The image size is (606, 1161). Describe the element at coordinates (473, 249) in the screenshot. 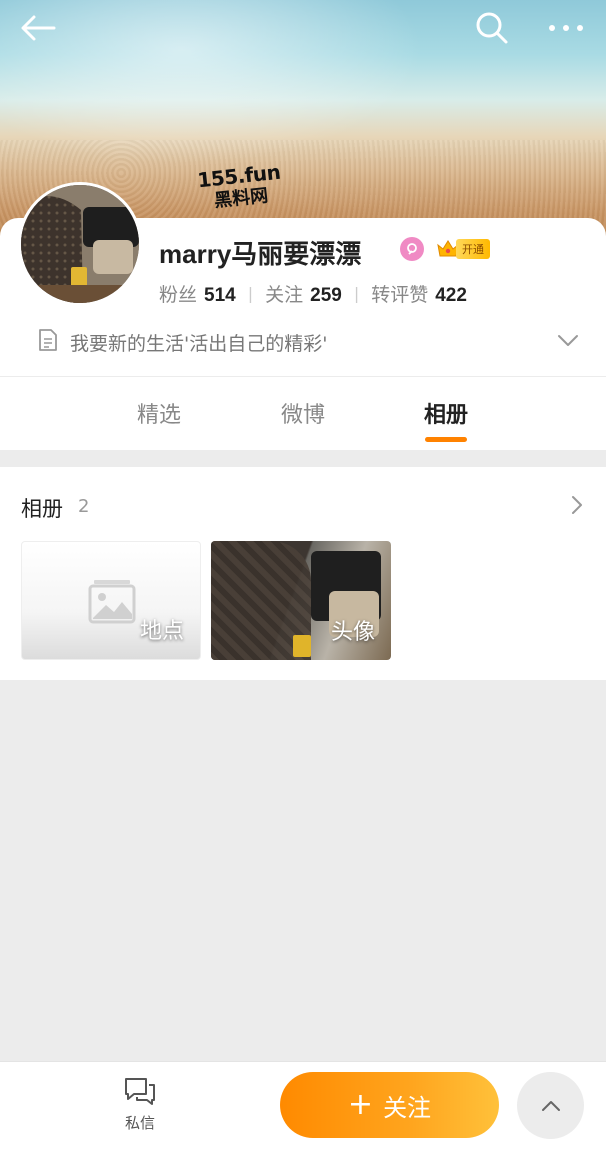

I see `vip-label: 开通` at that location.